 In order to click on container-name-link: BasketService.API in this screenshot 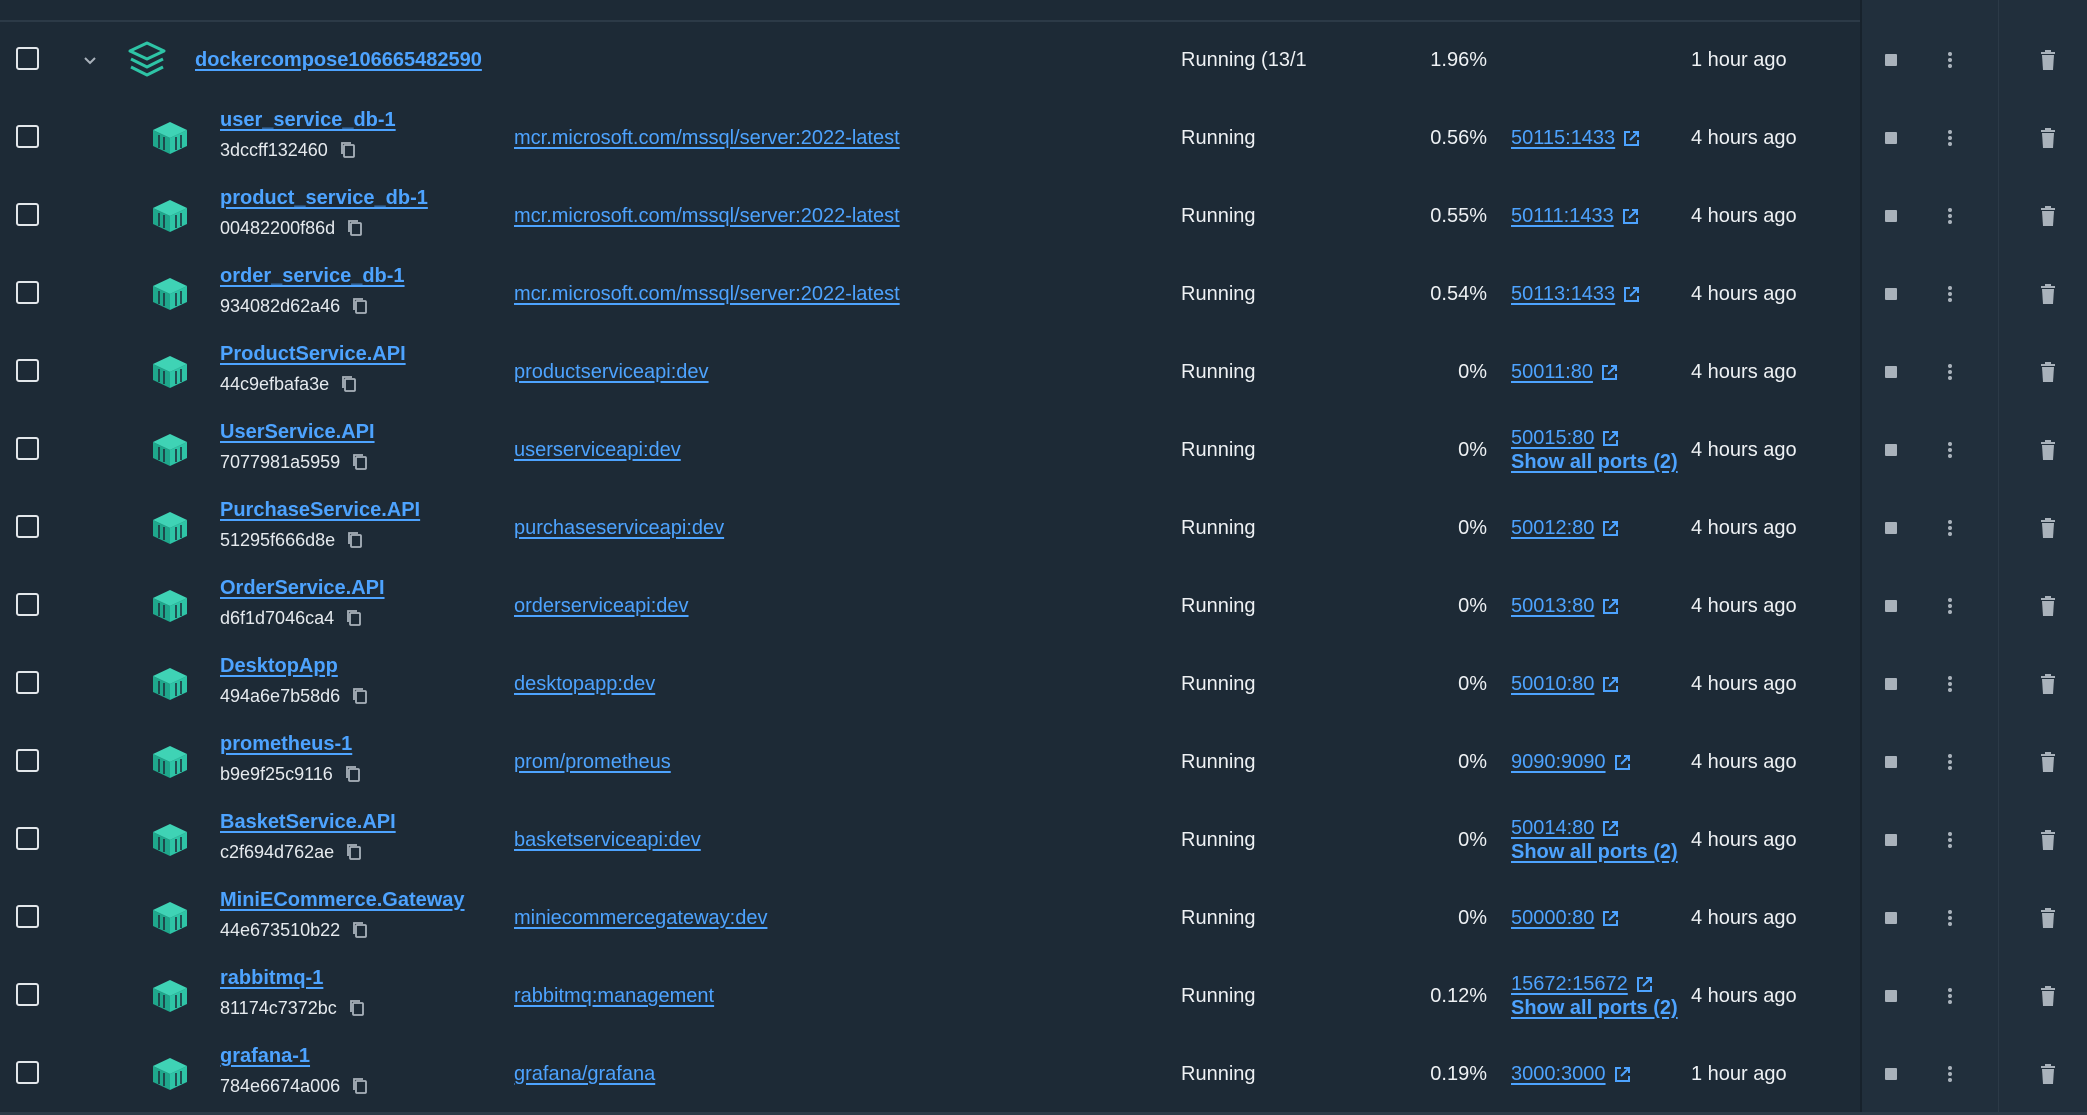, I will do `click(308, 822)`.